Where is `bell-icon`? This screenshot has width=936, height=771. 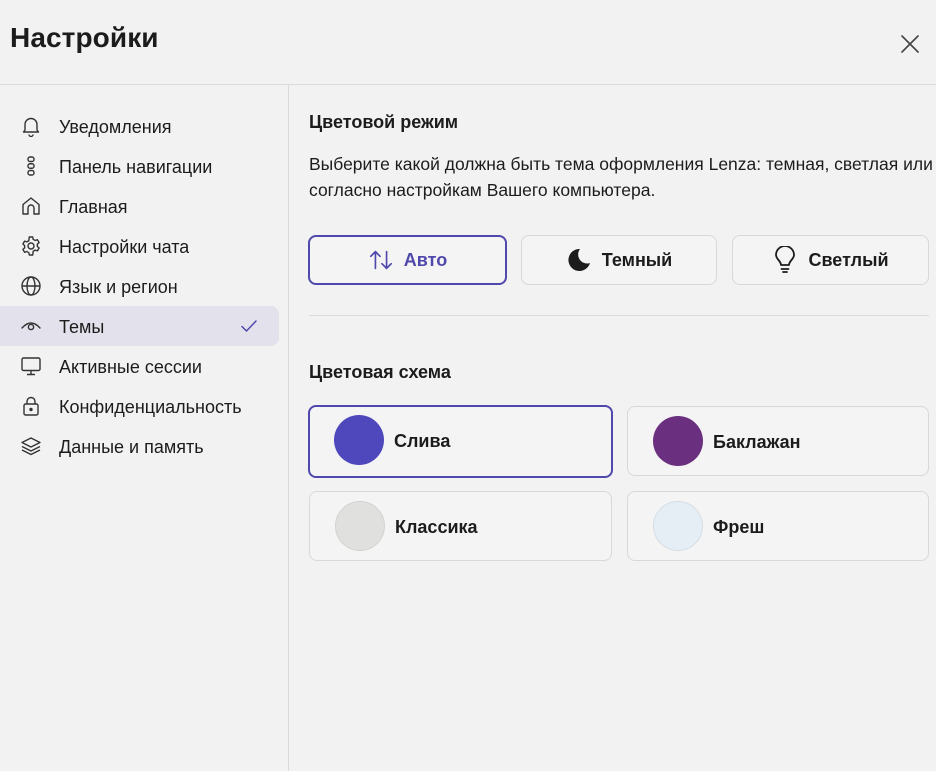
bell-icon is located at coordinates (31, 126).